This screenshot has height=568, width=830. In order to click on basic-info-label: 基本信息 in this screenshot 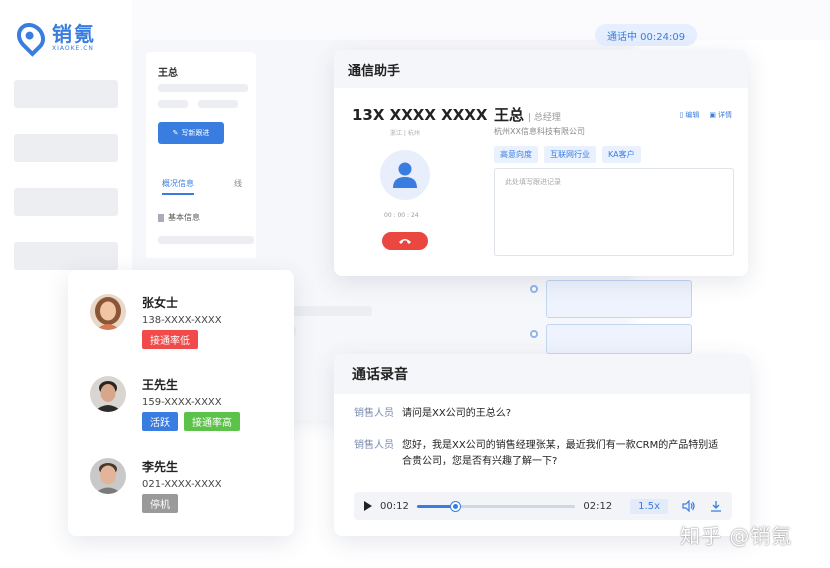, I will do `click(184, 217)`.